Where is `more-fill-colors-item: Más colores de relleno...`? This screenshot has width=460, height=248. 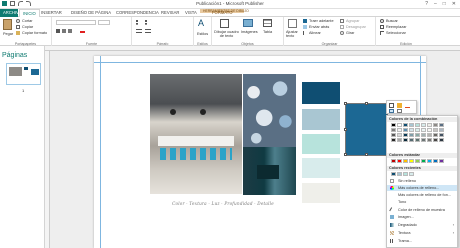 more-fill-colors-item: Más colores de relleno... is located at coordinates (422, 188).